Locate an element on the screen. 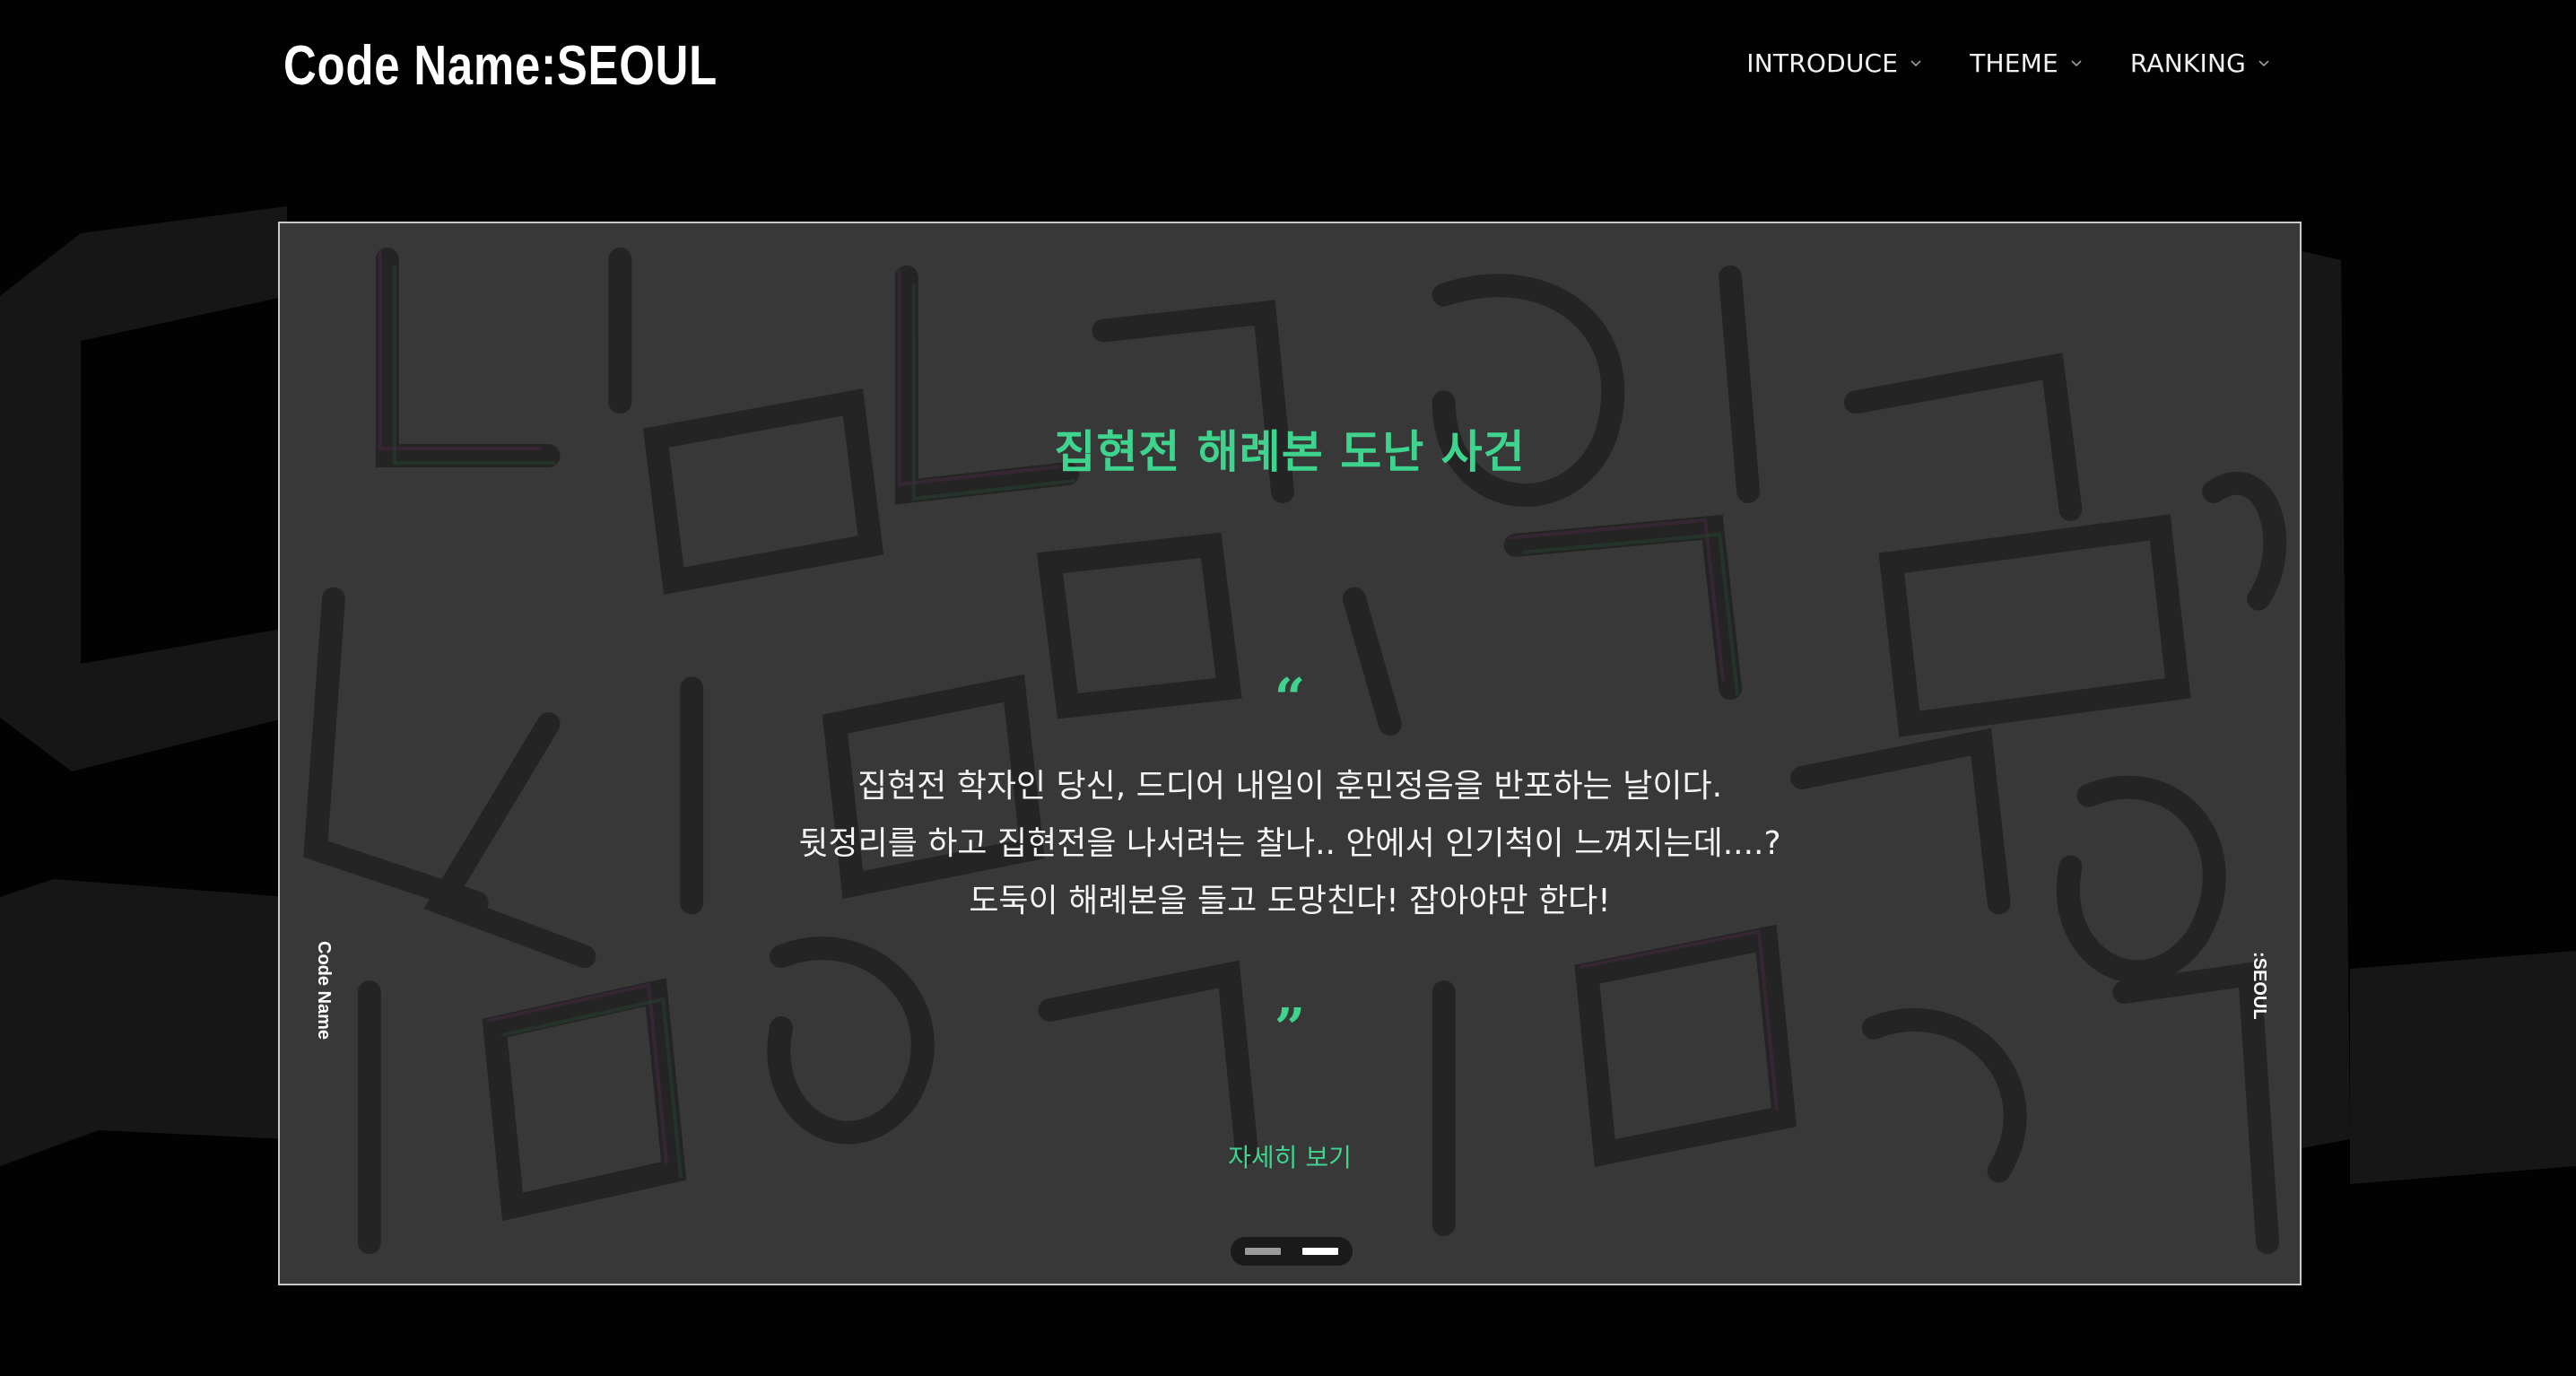 The height and width of the screenshot is (1376, 2576). nav-ranking-label: RANKING is located at coordinates (2187, 63).